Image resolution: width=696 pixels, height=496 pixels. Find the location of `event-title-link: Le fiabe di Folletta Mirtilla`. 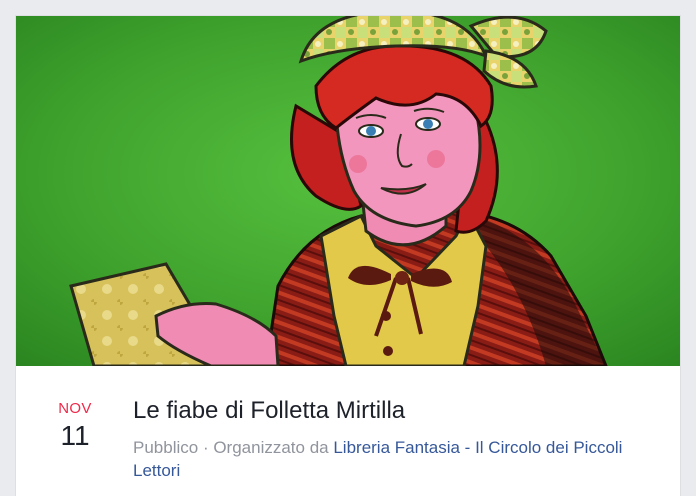

event-title-link: Le fiabe di Folletta Mirtilla is located at coordinates (393, 411).